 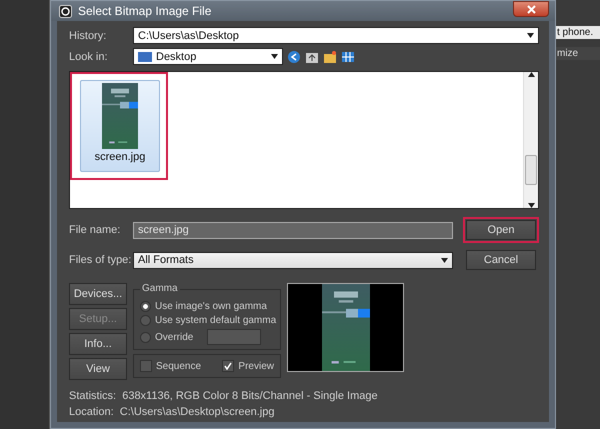 I want to click on file-name-field: screen.jpg, so click(x=293, y=230).